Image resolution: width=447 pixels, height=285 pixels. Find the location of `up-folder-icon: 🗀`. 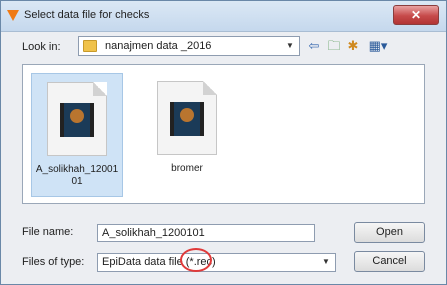

up-folder-icon: 🗀 is located at coordinates (334, 46).